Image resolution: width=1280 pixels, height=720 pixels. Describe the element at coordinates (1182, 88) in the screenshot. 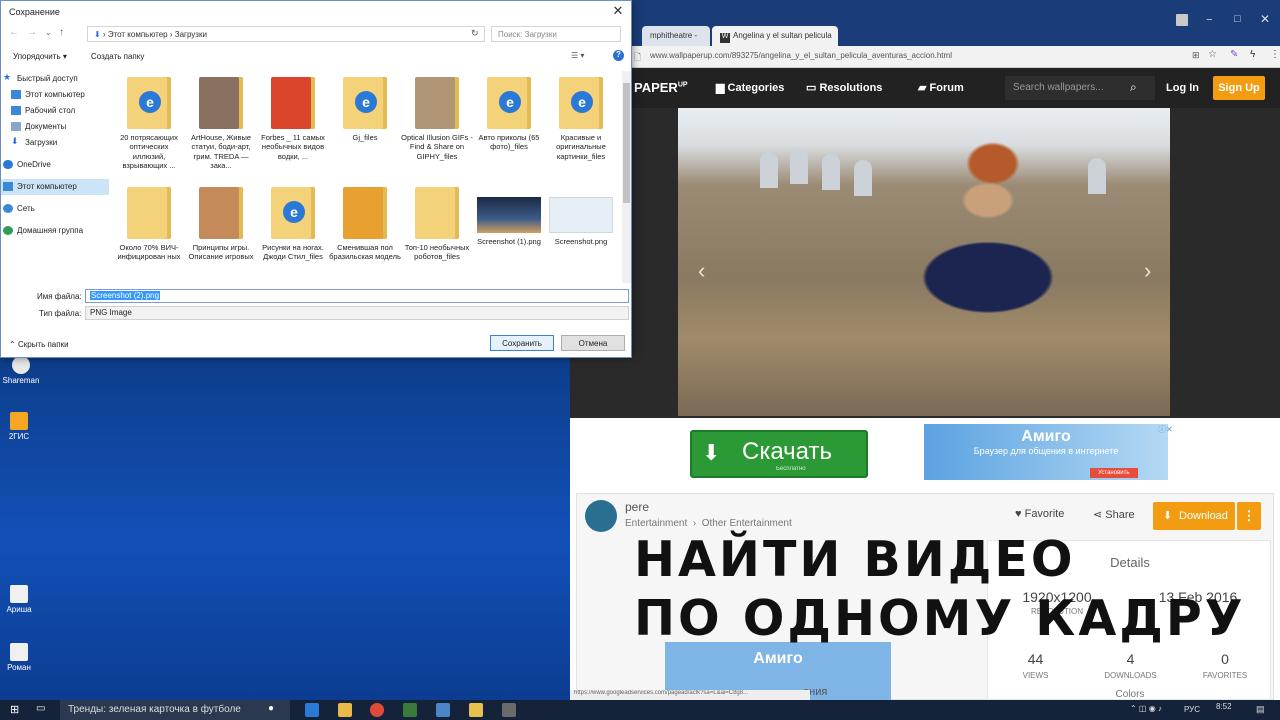

I see `login-link: Log In` at that location.